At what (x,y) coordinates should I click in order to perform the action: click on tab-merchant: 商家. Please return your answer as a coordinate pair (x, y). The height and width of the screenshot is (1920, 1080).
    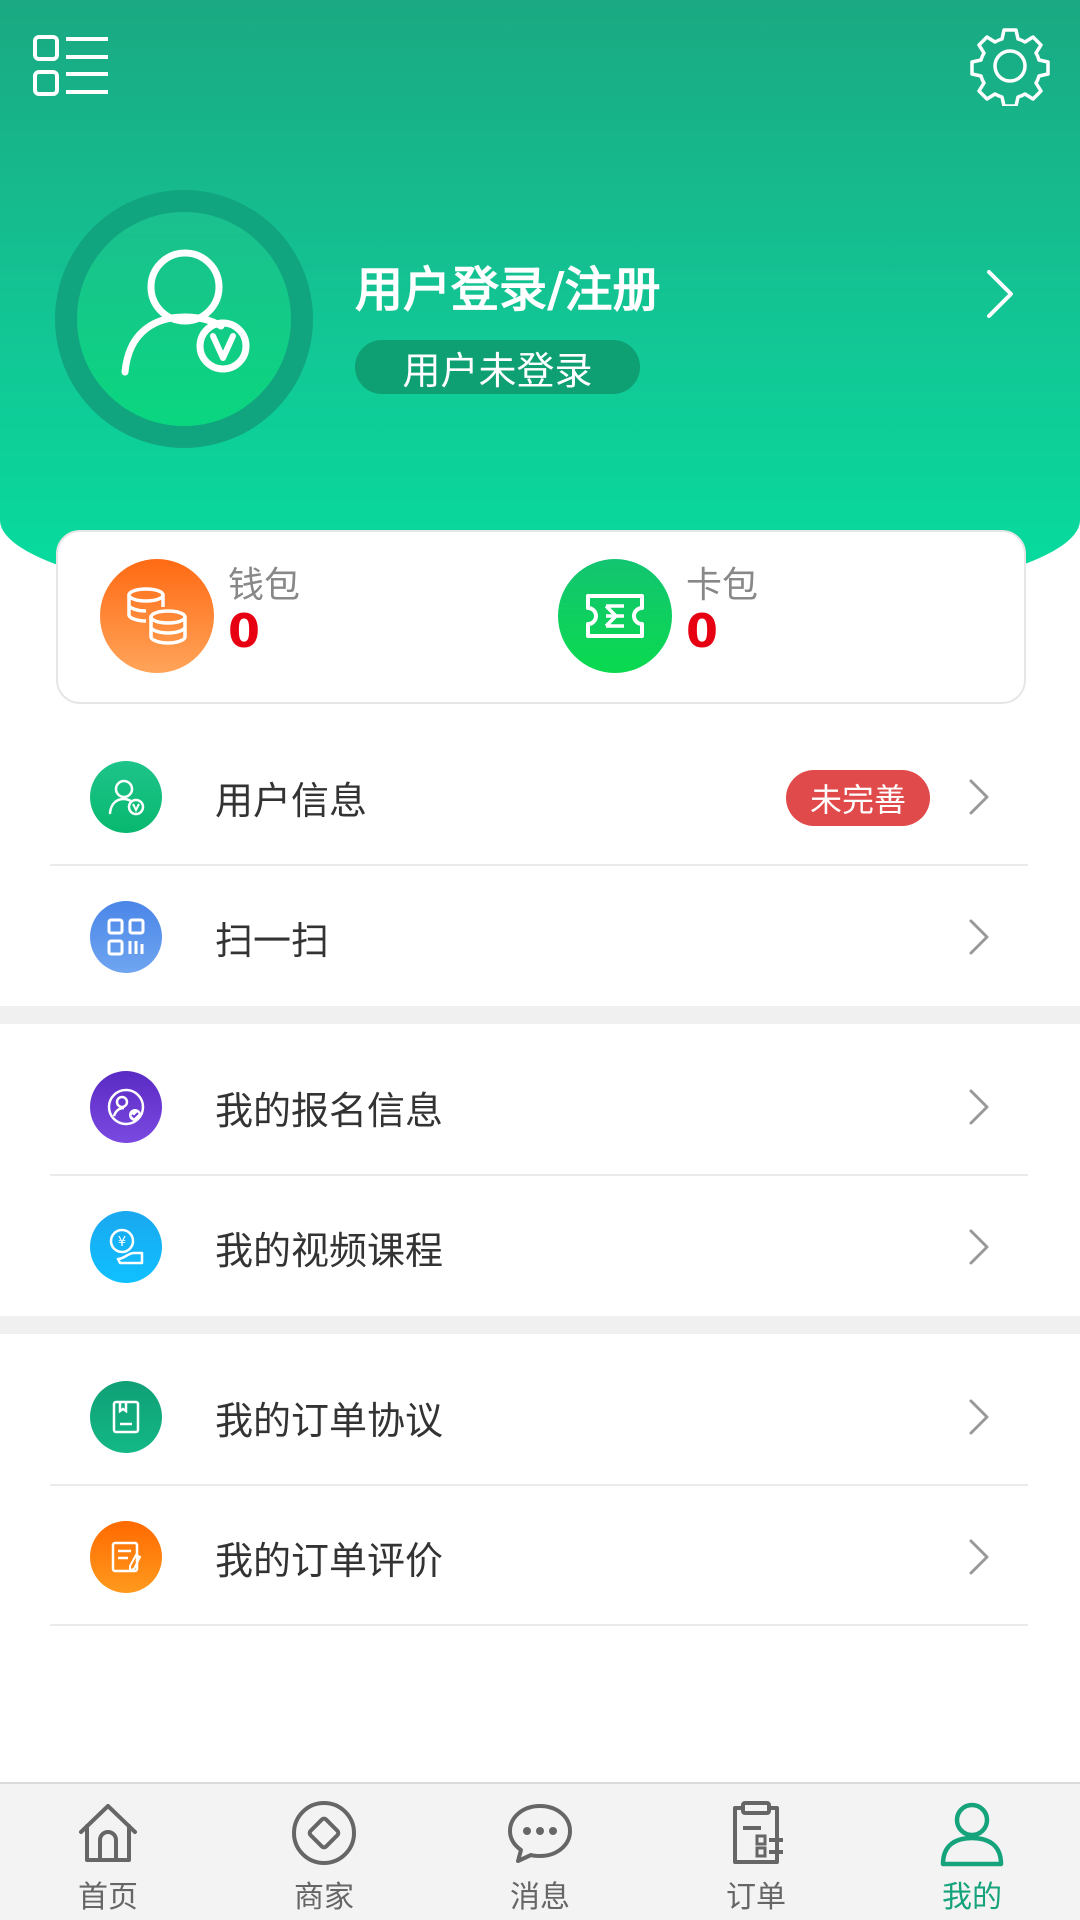
    Looking at the image, I should click on (324, 1852).